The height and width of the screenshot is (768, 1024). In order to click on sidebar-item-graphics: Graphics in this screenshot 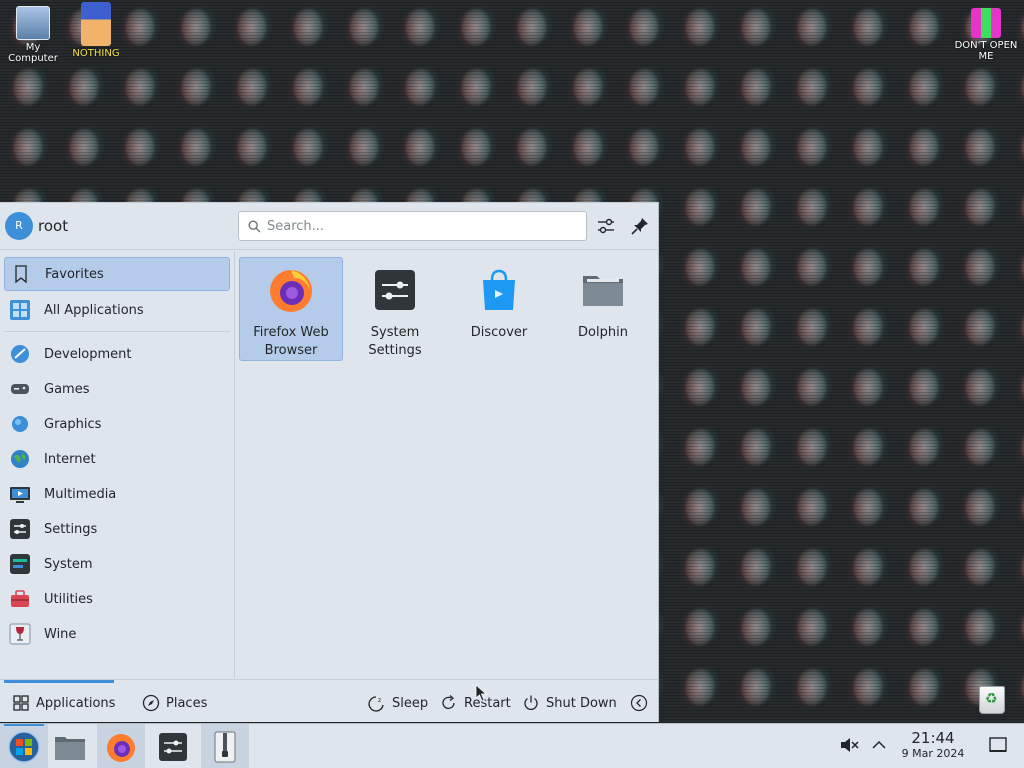, I will do `click(117, 424)`.